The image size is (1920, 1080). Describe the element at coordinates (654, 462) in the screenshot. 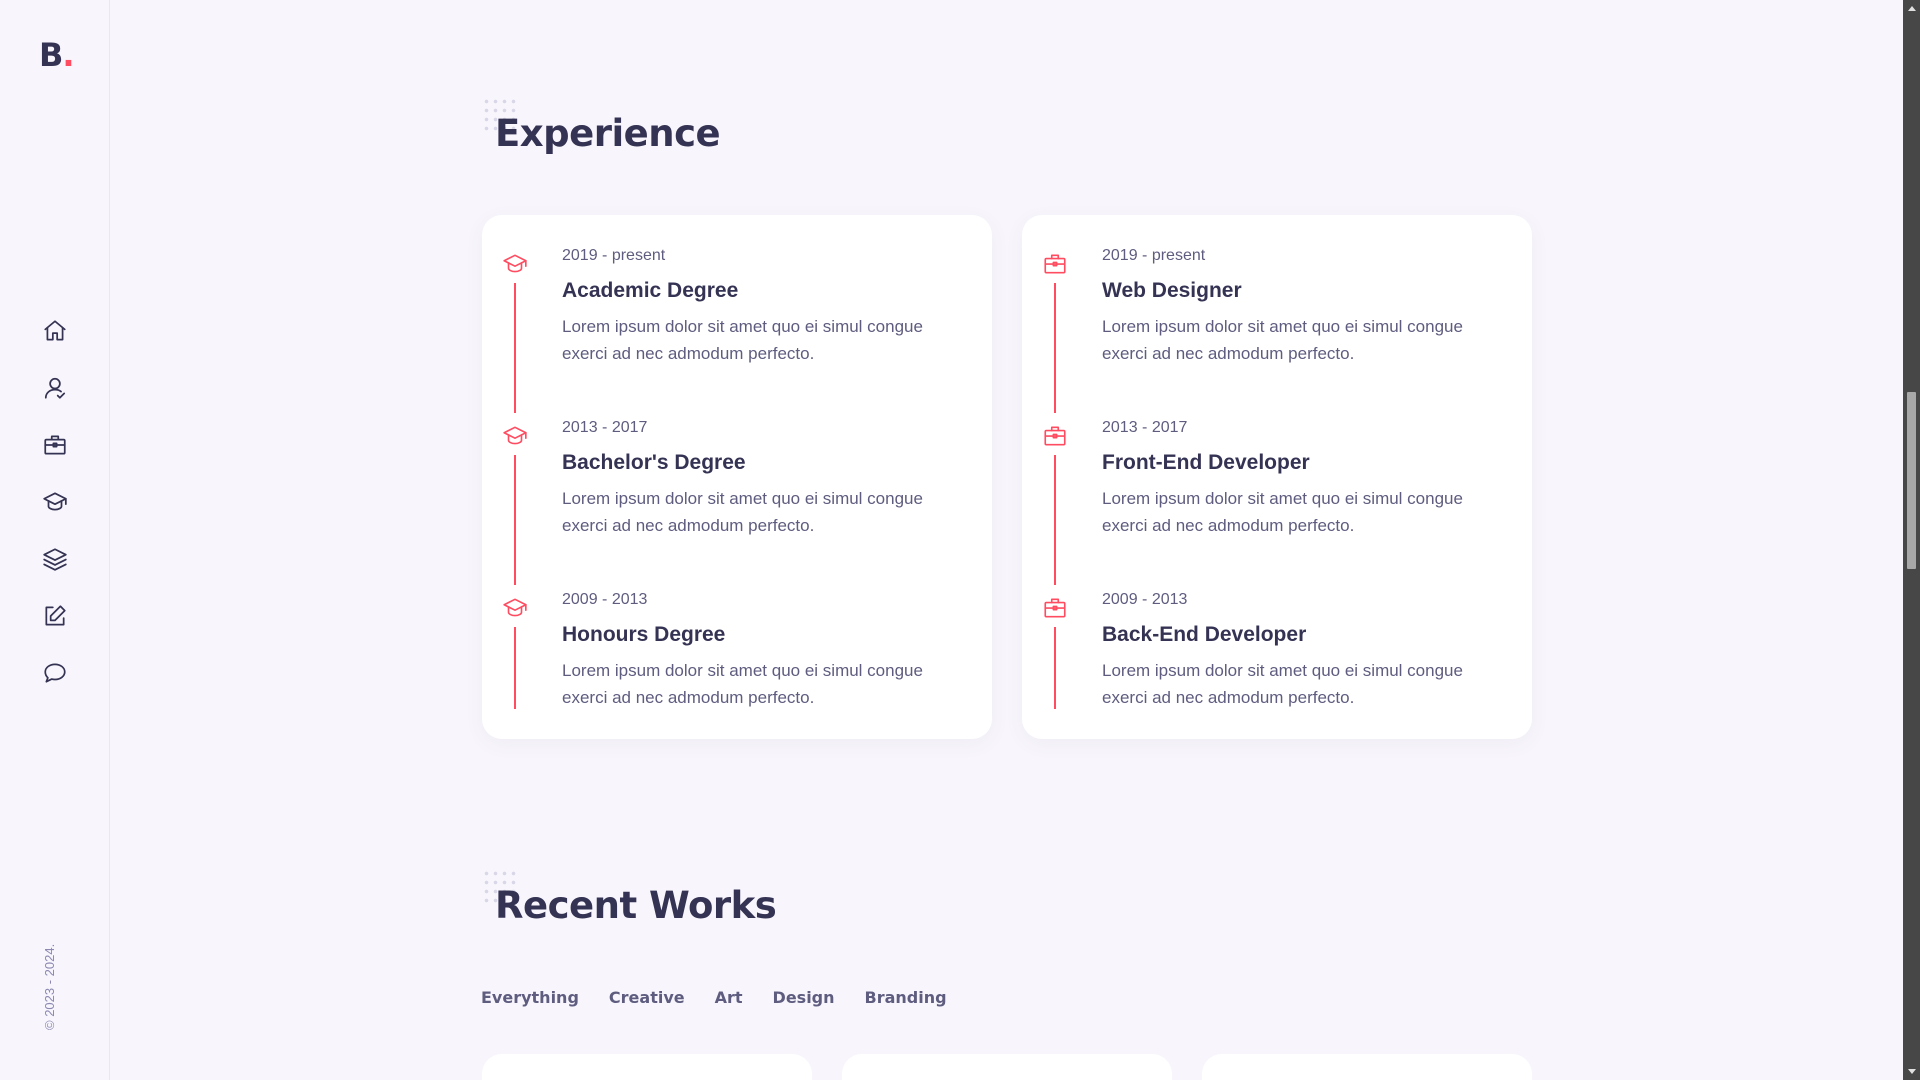

I see `timeline-title: Bachelor's Degree` at that location.